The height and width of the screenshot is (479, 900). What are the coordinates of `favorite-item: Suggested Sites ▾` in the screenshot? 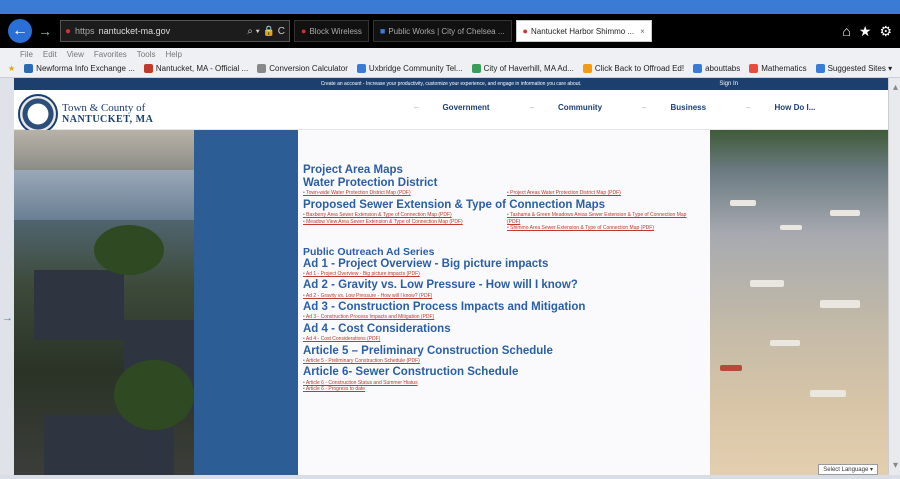 It's located at (854, 68).